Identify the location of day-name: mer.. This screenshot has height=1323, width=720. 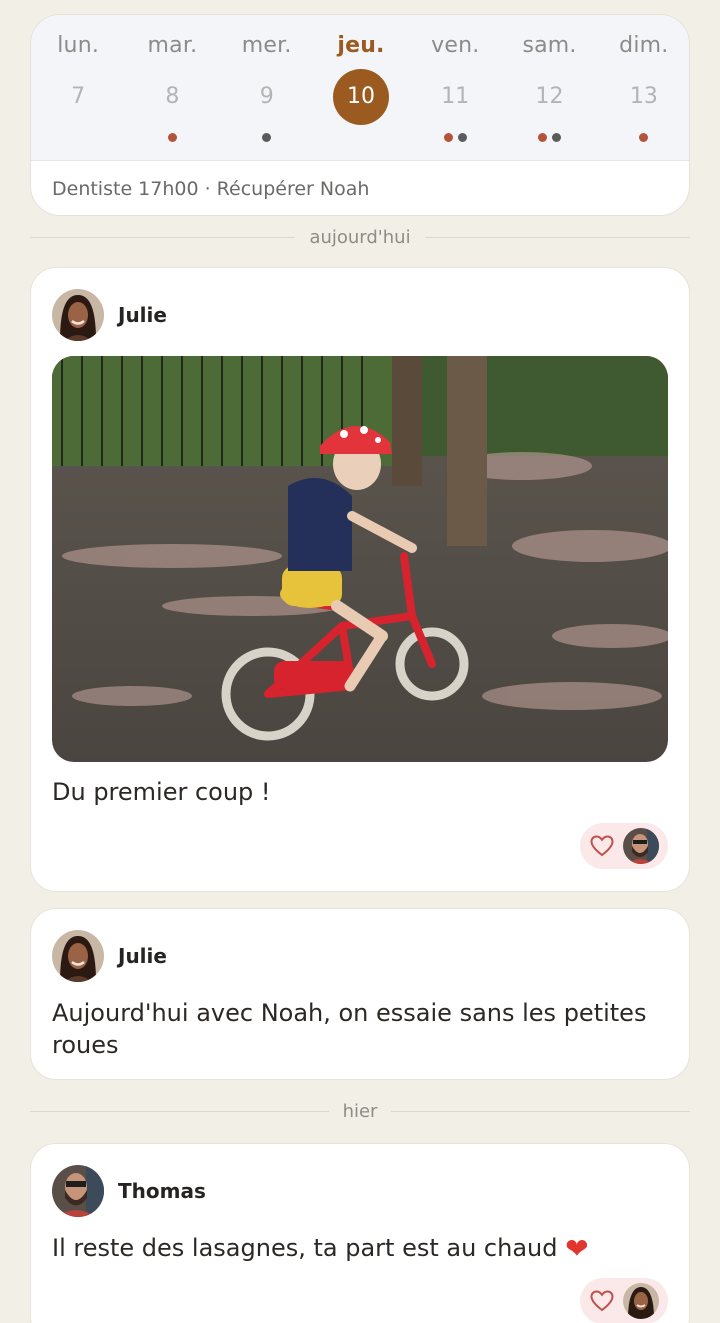
(266, 45).